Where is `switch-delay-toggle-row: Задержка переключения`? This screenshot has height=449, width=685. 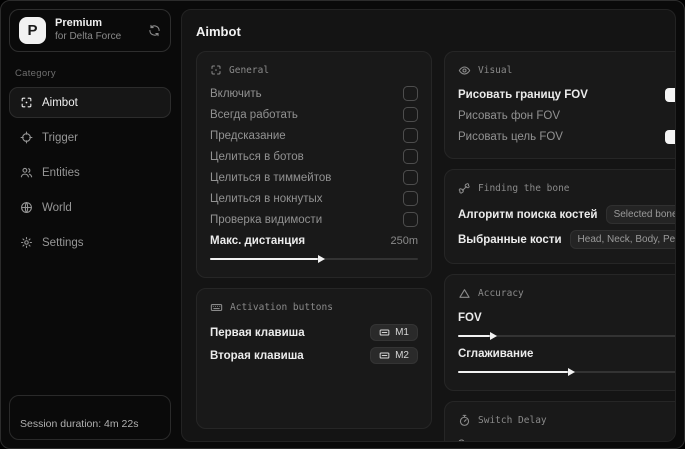 switch-delay-toggle-row: Задержка переключения is located at coordinates (566, 438).